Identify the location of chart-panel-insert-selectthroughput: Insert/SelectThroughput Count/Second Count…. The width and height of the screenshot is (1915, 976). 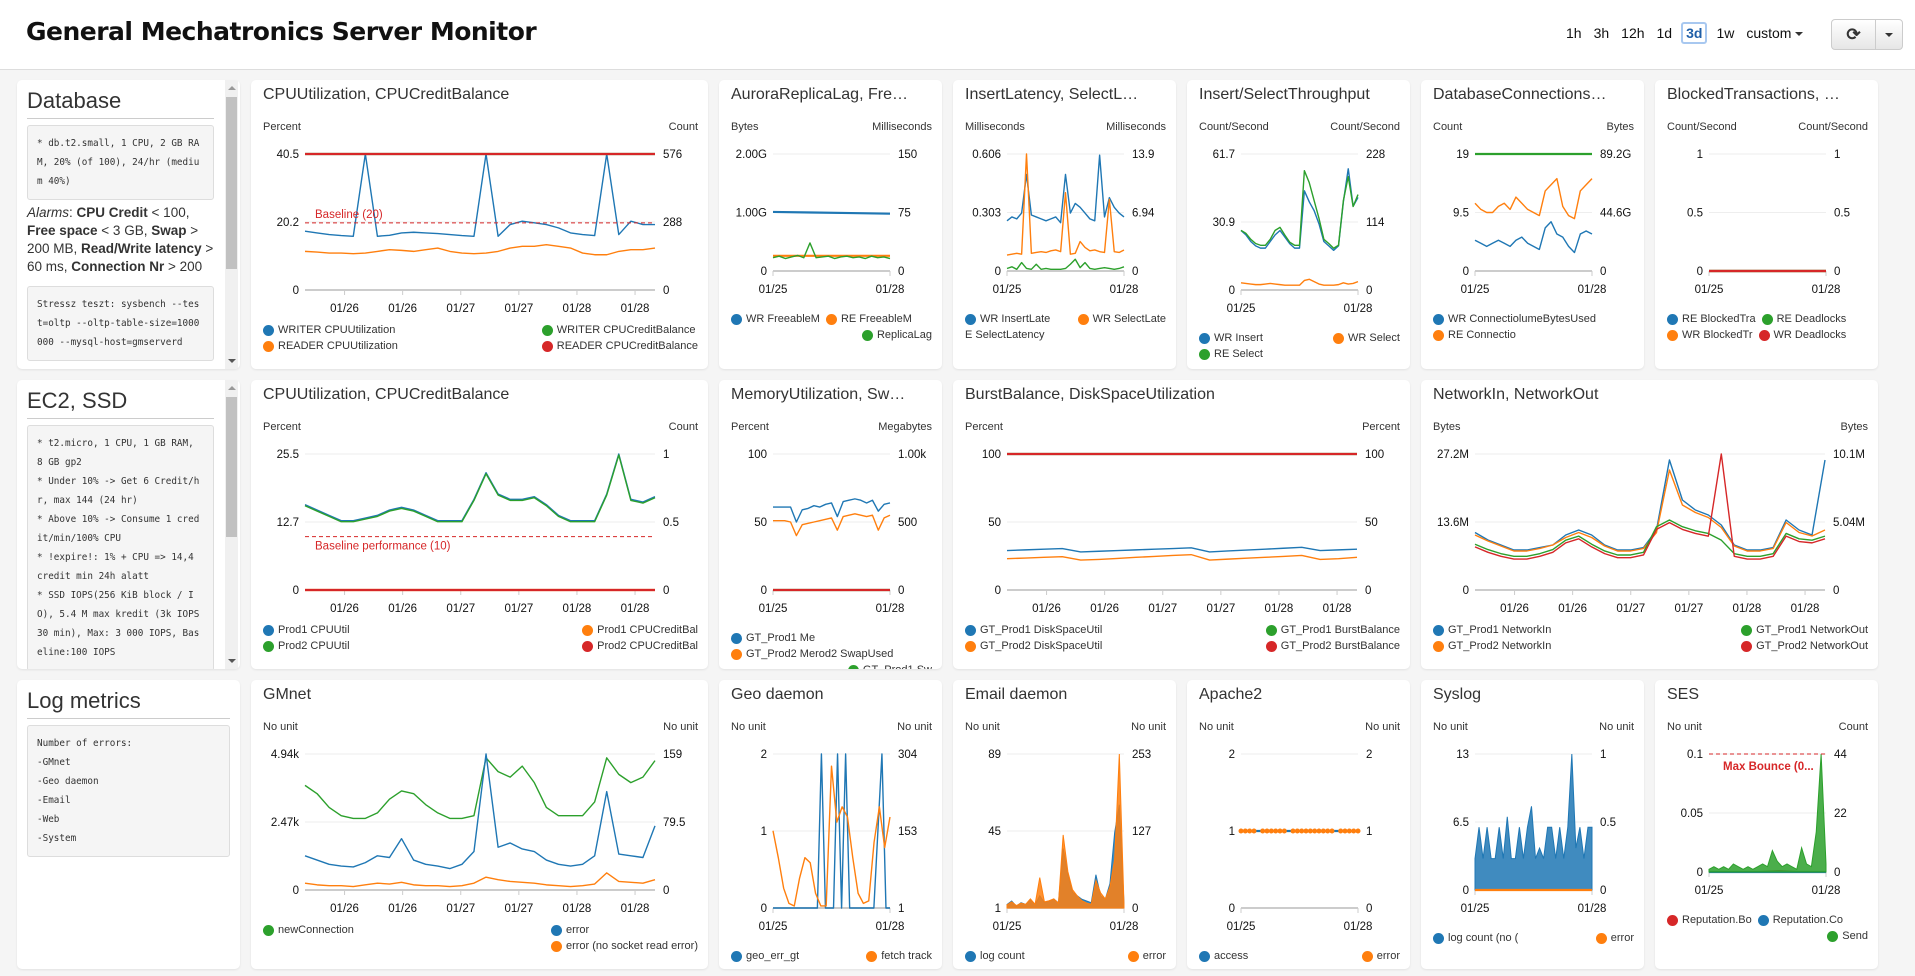
(1298, 224).